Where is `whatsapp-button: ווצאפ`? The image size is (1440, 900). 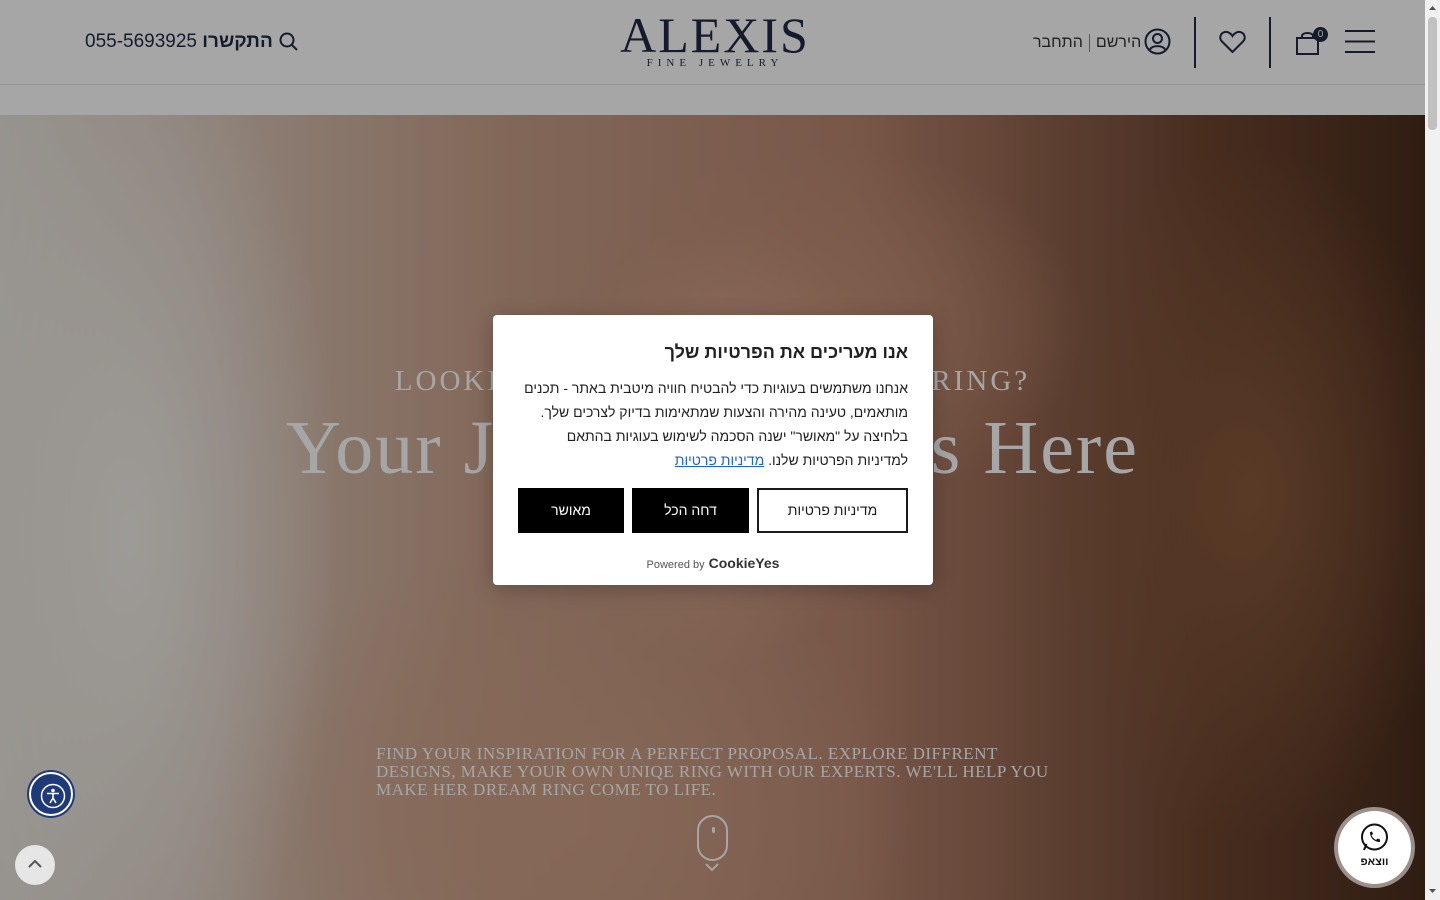 whatsapp-button: ווצאפ is located at coordinates (1374, 847).